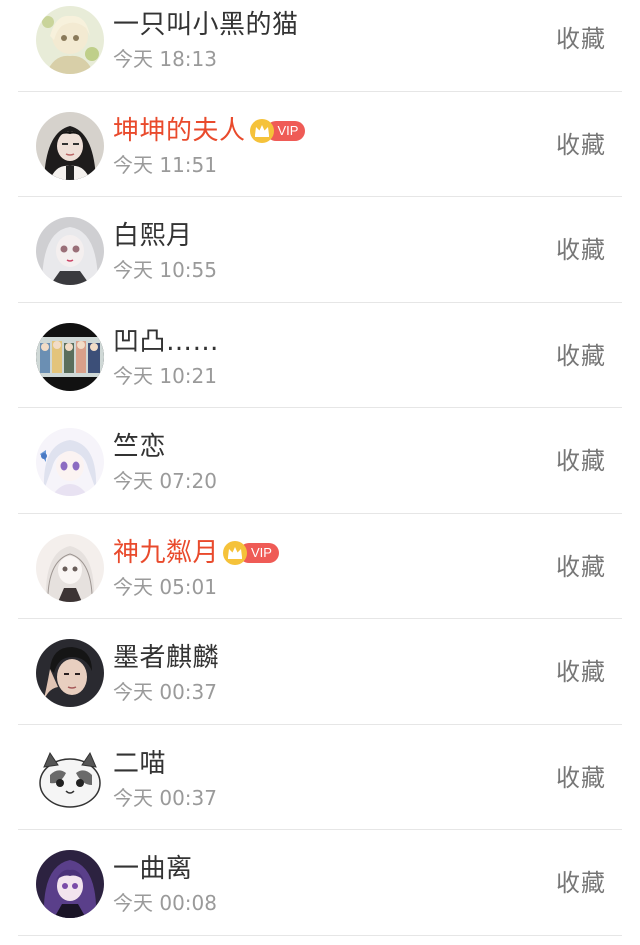  I want to click on user-name: 一曲离, so click(153, 869).